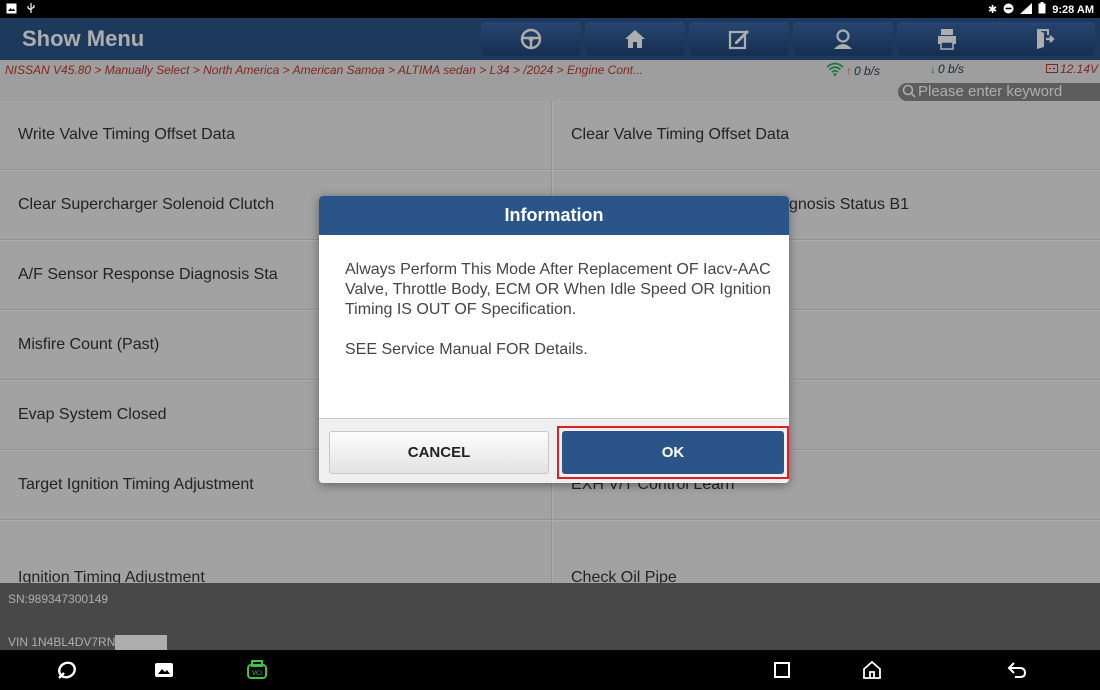 Image resolution: width=1100 pixels, height=690 pixels. What do you see at coordinates (164, 670) in the screenshot?
I see `gallery-icon` at bounding box center [164, 670].